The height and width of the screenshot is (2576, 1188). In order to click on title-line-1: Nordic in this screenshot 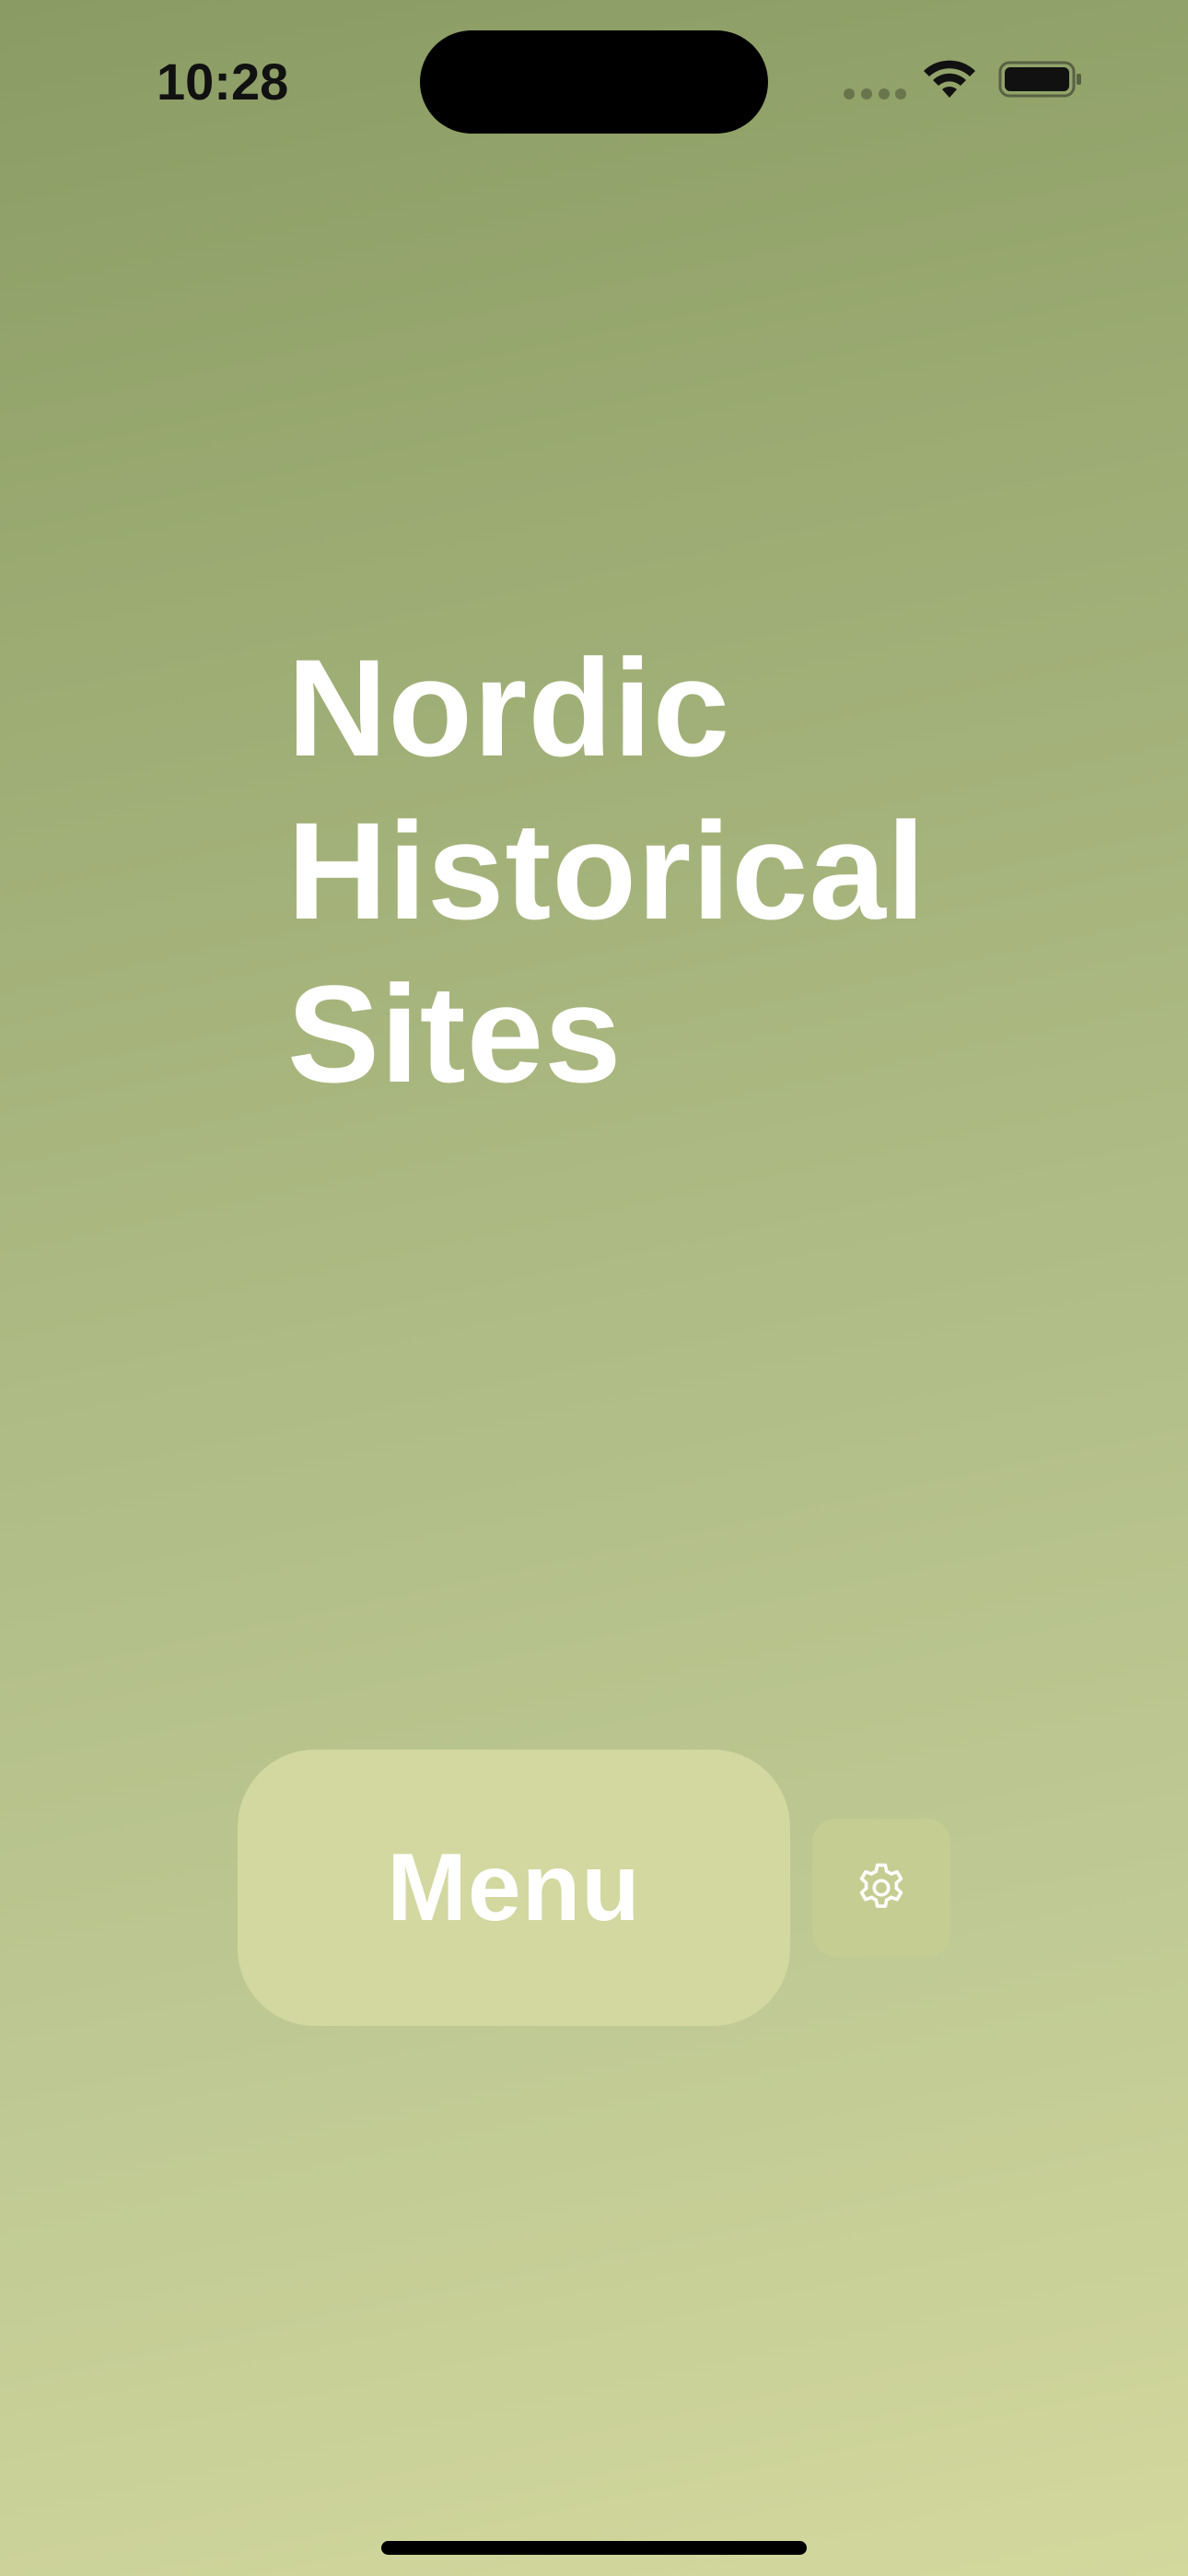, I will do `click(509, 707)`.